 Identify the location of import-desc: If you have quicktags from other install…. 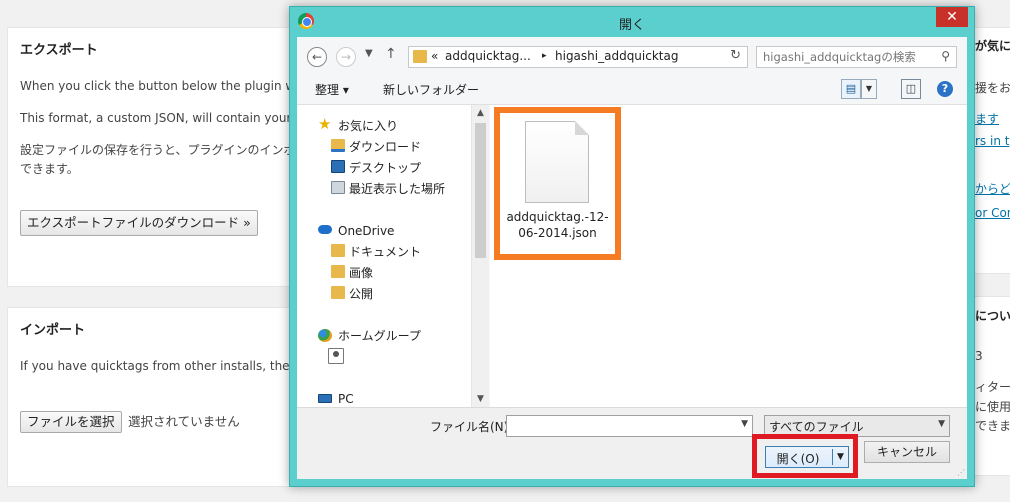
(155, 366).